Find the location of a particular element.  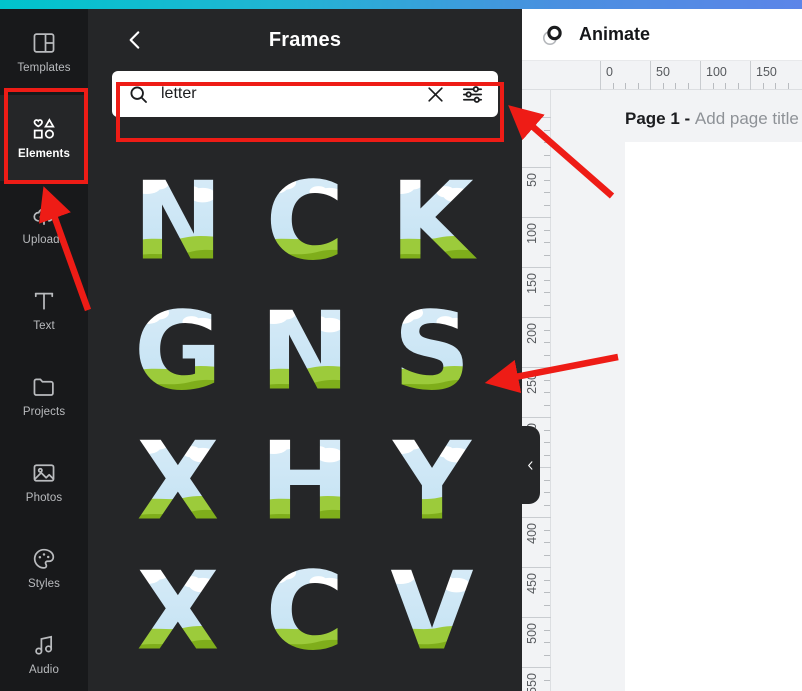

ruler-label: 50 is located at coordinates (663, 72).